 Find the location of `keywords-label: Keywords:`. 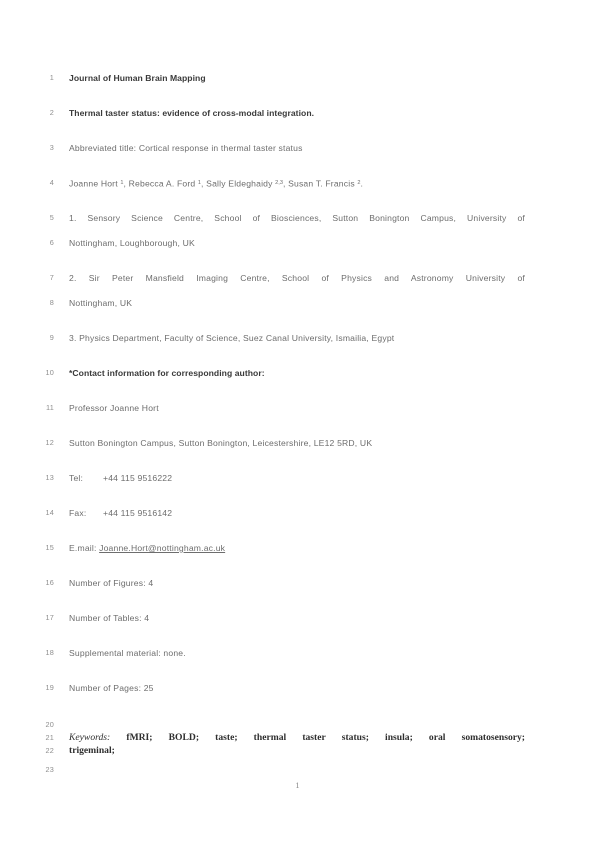

keywords-label: Keywords: is located at coordinates (90, 737).